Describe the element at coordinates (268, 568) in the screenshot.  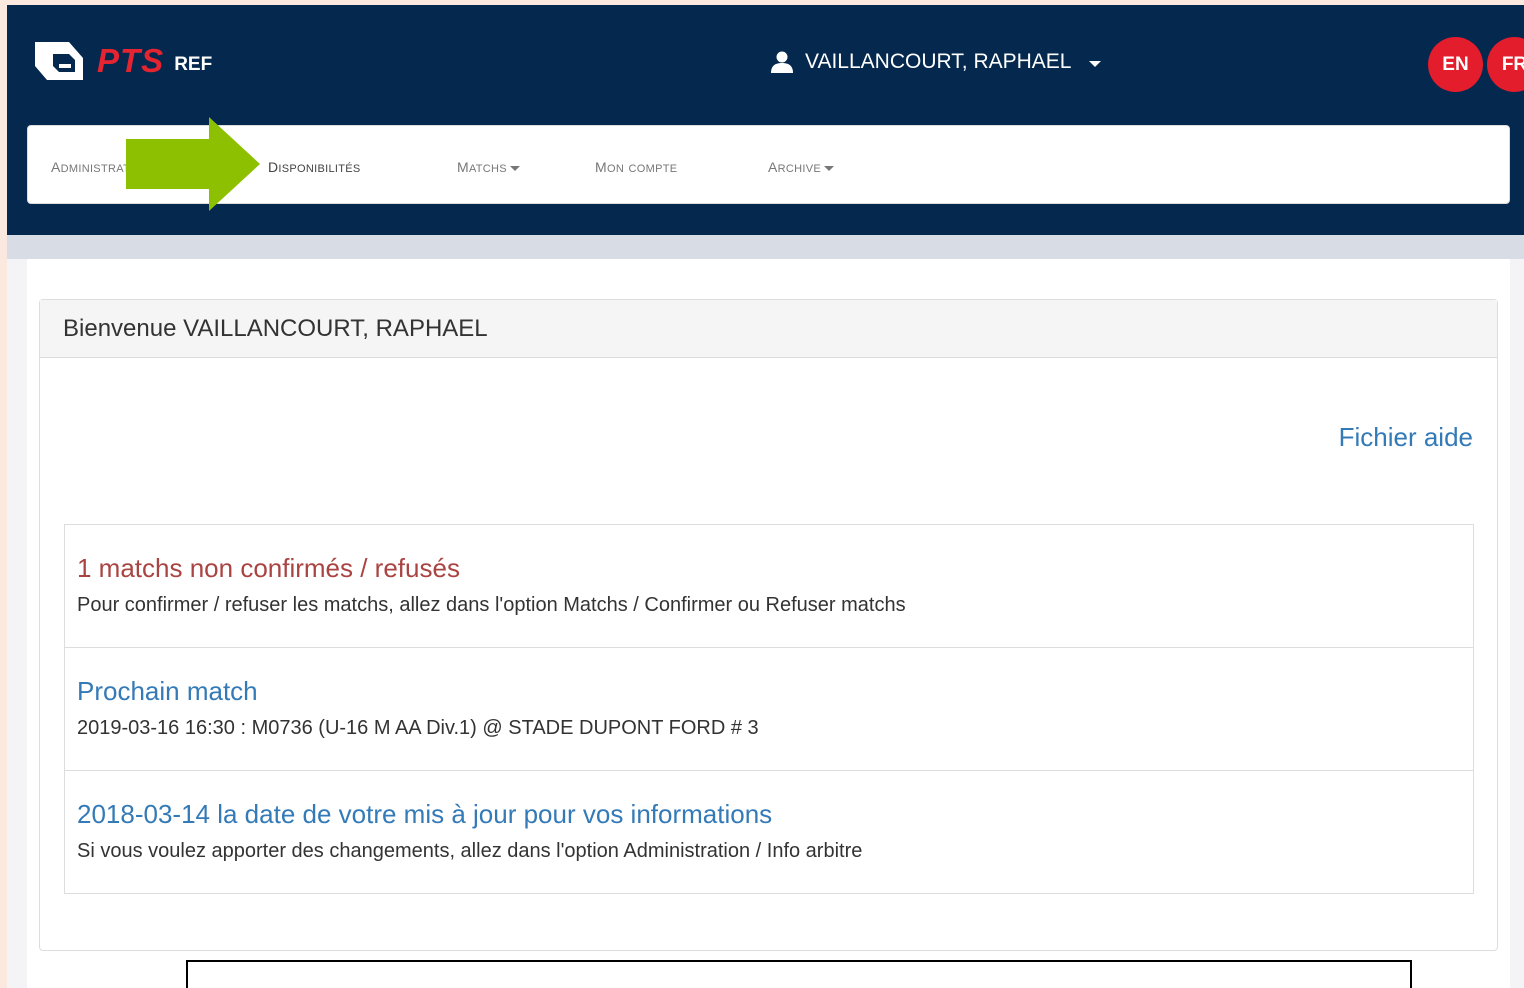
I see `unconfirmed-matches-title: 1 matchs non confirmés / refusés` at that location.